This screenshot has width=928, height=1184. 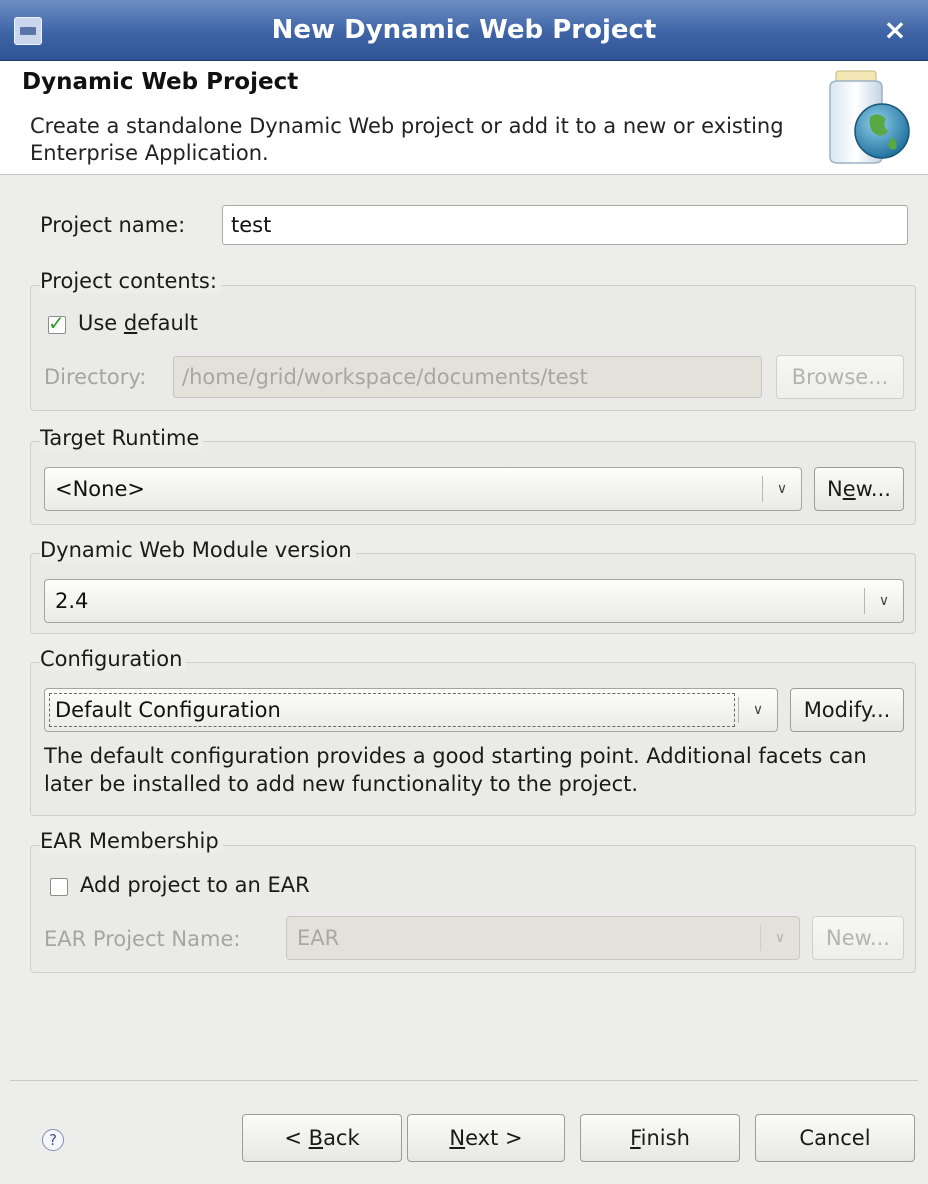 What do you see at coordinates (660, 1138) in the screenshot?
I see `finish-button: Finish` at bounding box center [660, 1138].